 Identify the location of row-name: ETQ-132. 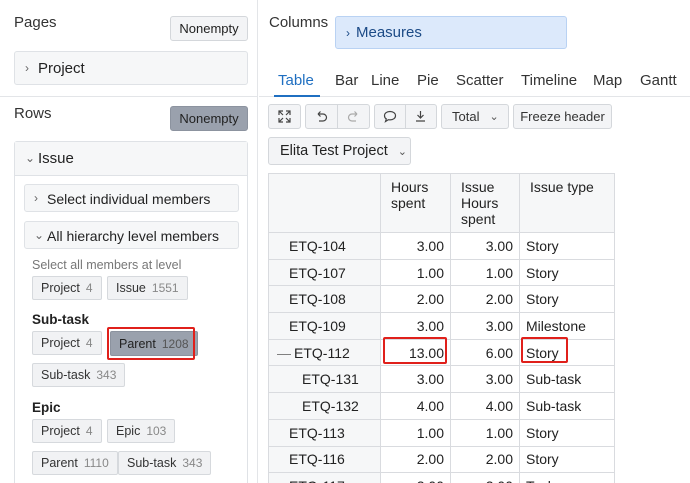
(324, 406).